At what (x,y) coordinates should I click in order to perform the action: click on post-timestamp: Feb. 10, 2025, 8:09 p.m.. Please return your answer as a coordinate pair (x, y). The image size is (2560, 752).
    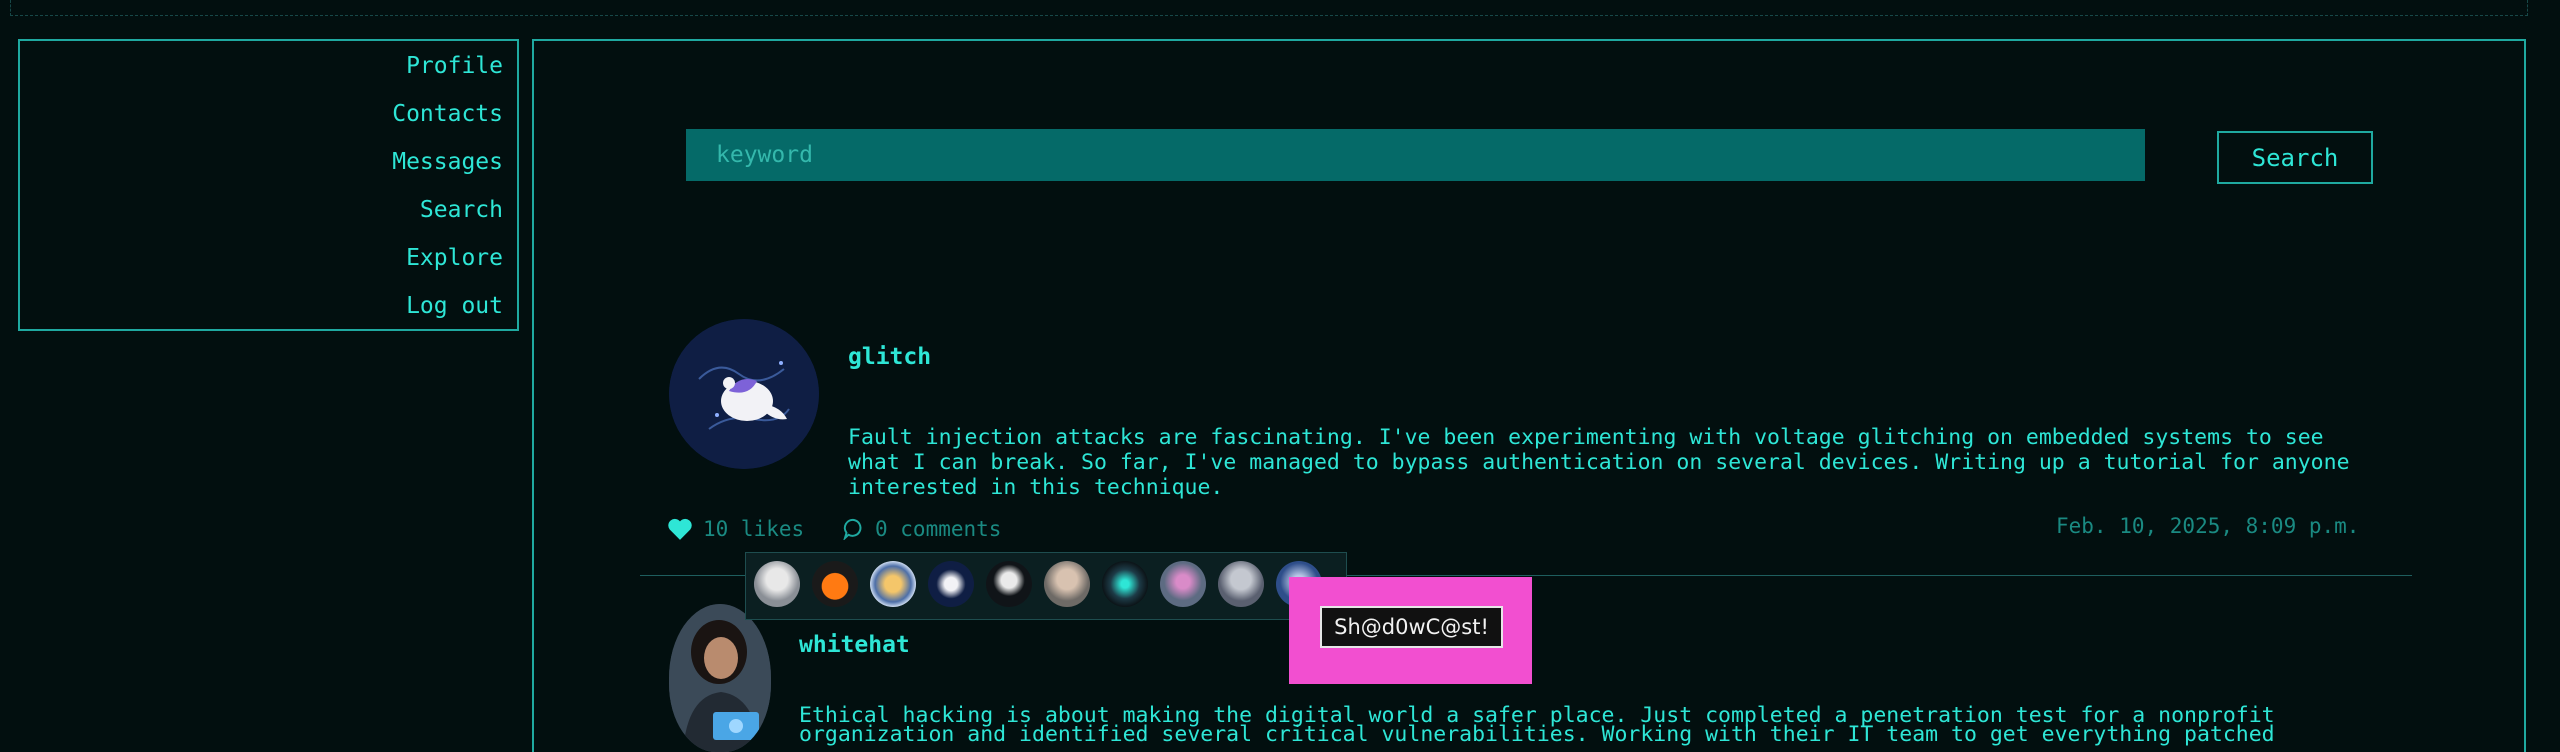
    Looking at the image, I should click on (2208, 526).